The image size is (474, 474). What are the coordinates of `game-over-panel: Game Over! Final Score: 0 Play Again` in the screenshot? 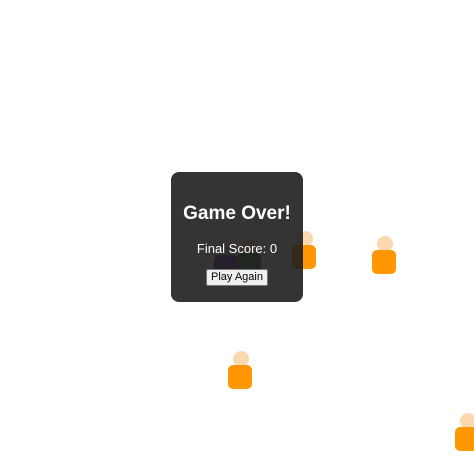 It's located at (237, 237).